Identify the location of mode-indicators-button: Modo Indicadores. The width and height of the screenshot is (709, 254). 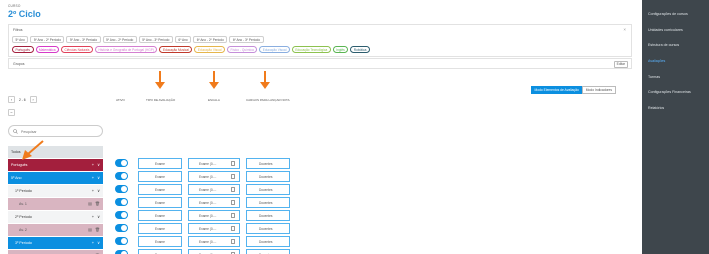
(599, 90).